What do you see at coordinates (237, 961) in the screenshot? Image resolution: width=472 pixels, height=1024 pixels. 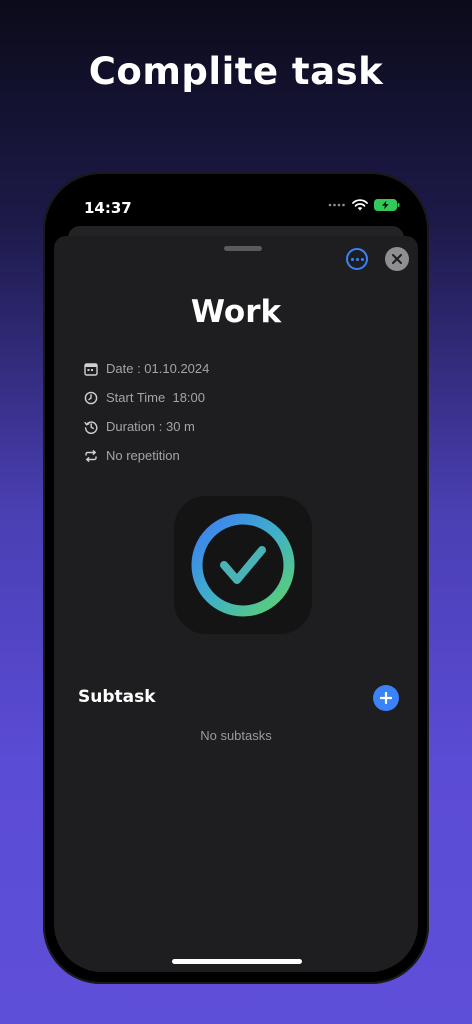 I see `home-indicator` at bounding box center [237, 961].